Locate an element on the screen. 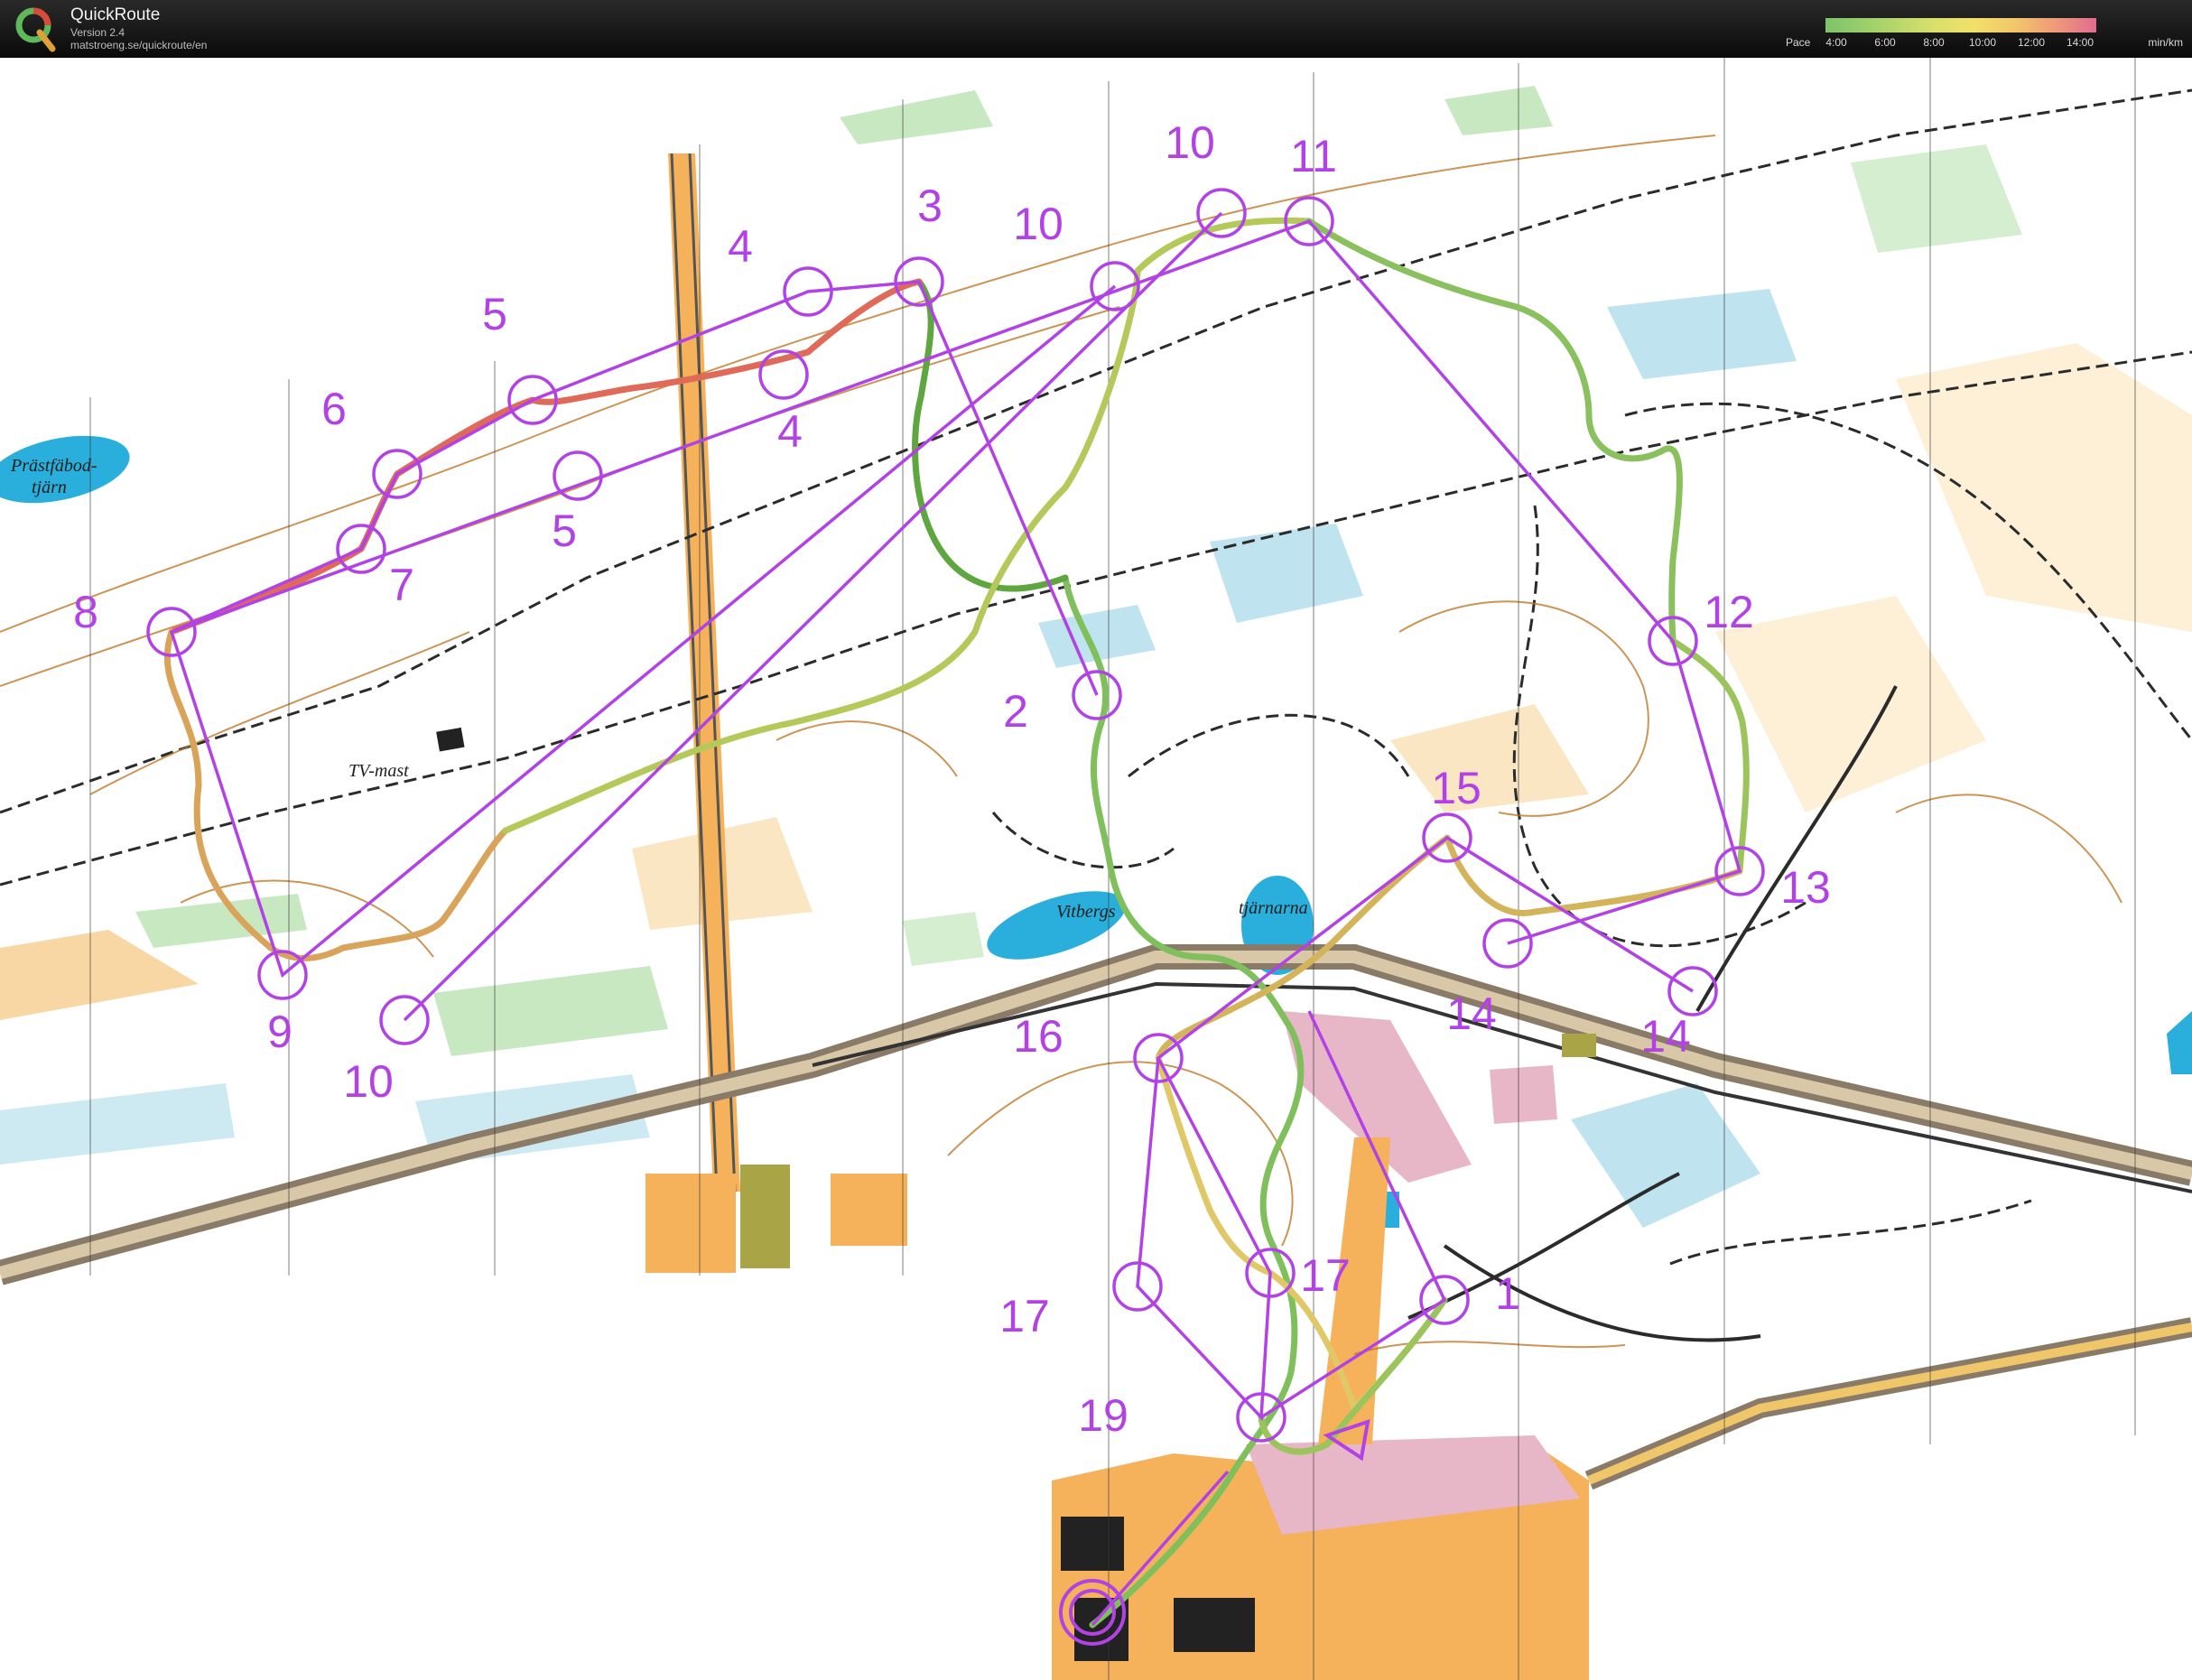 Image resolution: width=2192 pixels, height=1680 pixels. pace-tick-labels: 4:00 6:00 8:00 10:00 12:00 14:00 is located at coordinates (1960, 42).